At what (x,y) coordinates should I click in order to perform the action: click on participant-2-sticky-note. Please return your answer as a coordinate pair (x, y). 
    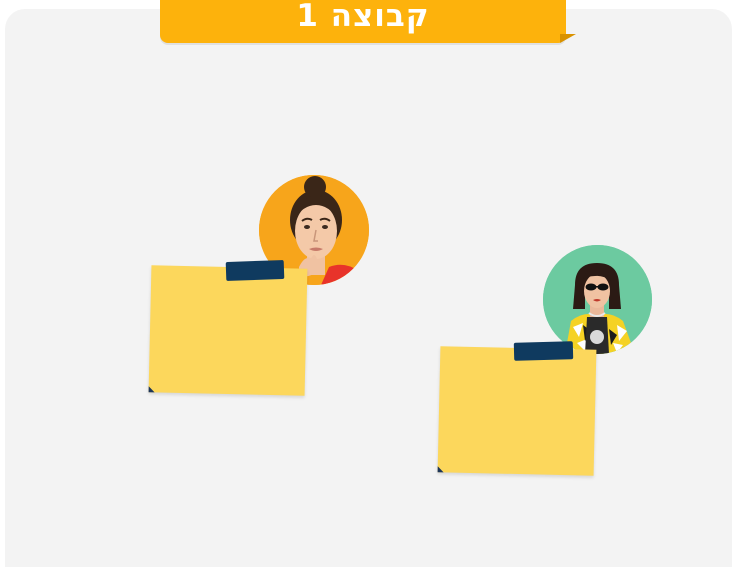
    Looking at the image, I should click on (517, 411).